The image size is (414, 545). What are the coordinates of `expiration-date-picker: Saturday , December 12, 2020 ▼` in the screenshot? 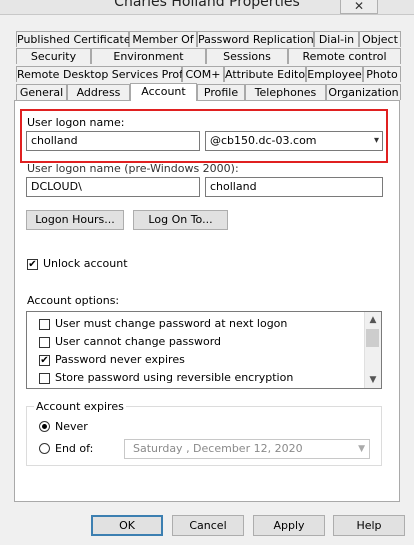 It's located at (247, 449).